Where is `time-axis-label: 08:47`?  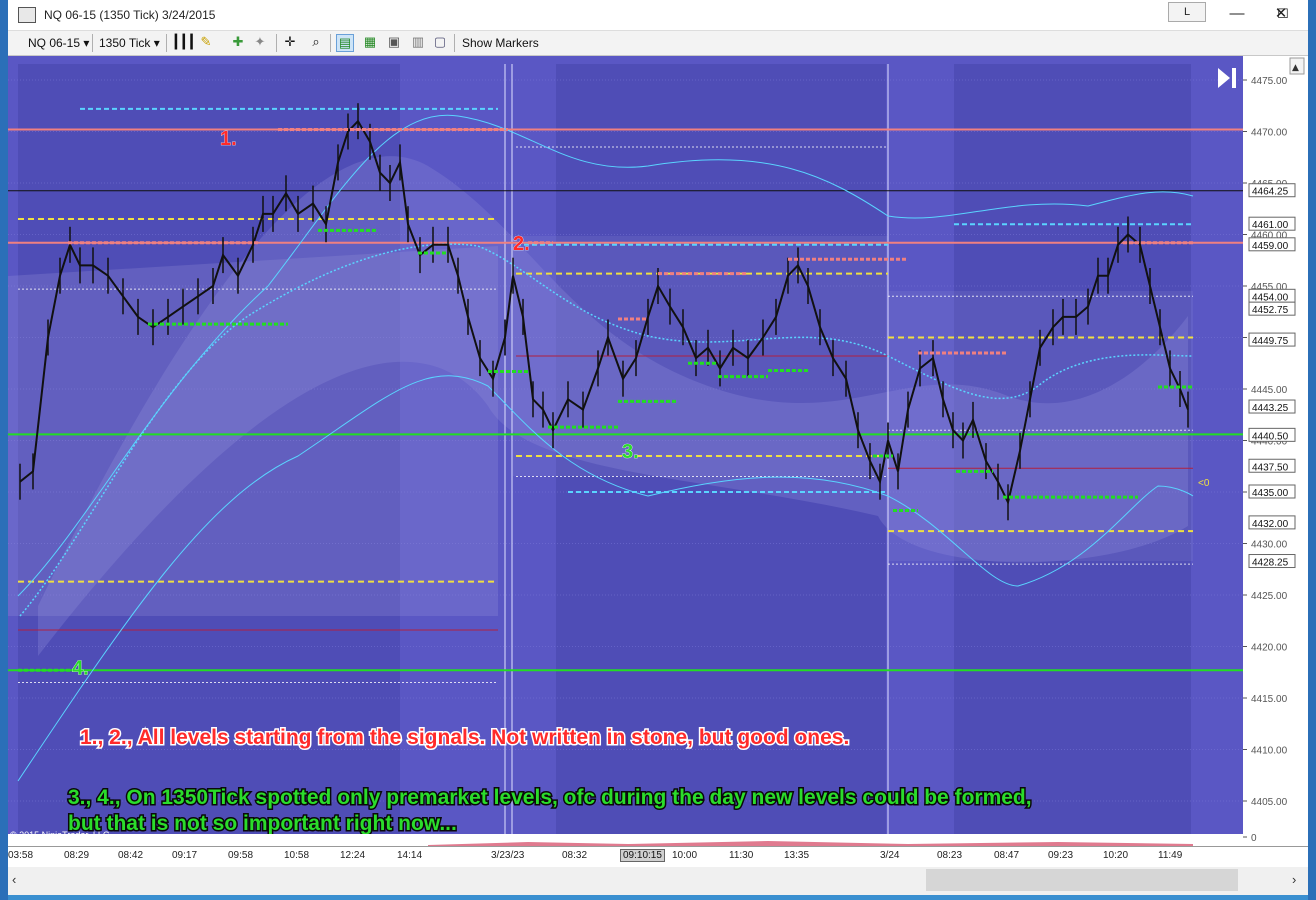 time-axis-label: 08:47 is located at coordinates (1007, 855).